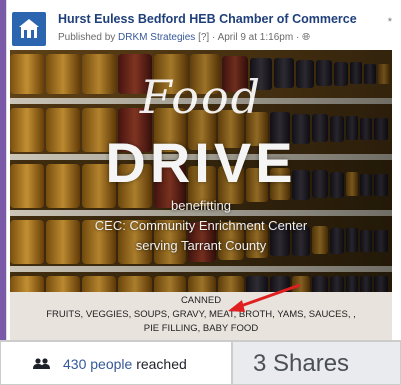 This screenshot has height=385, width=401. I want to click on people-icon, so click(41, 363).